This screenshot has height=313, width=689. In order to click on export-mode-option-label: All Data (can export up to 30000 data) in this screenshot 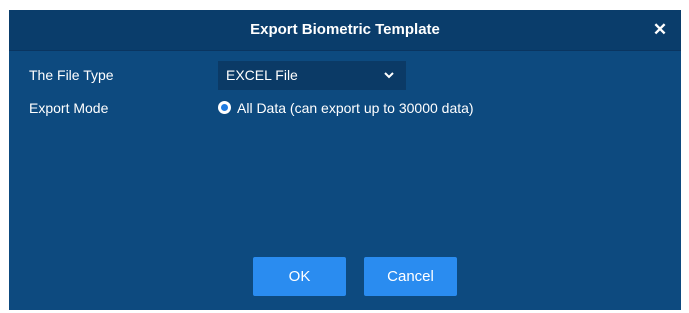, I will do `click(355, 108)`.